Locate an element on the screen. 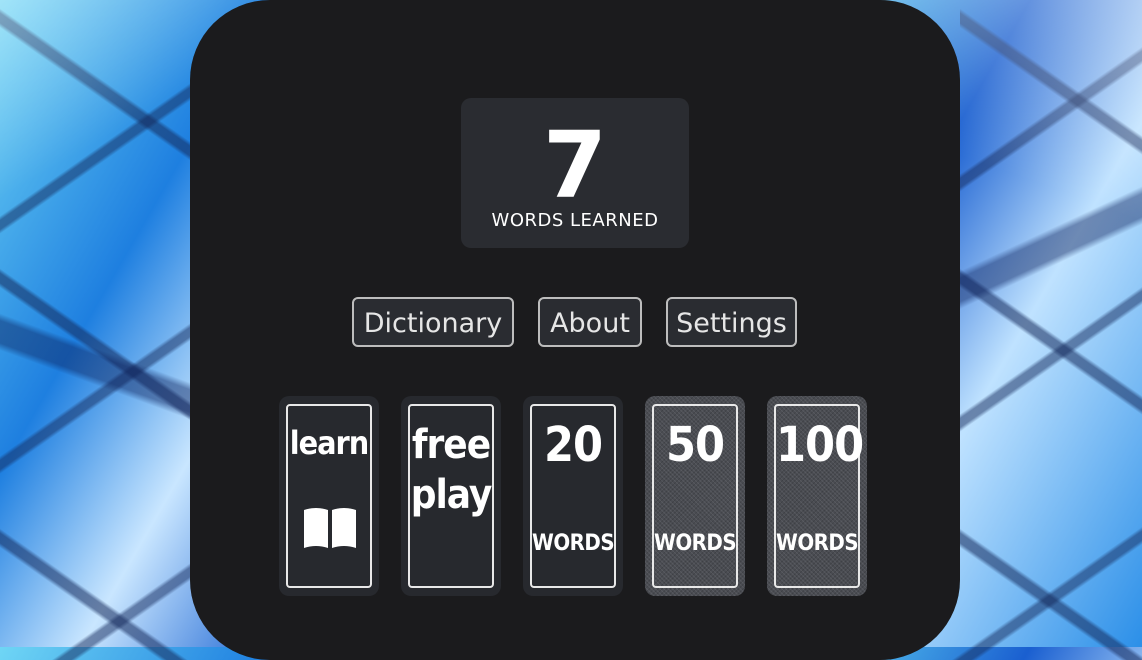 This screenshot has height=660, width=1142. 100-words-number: 100 is located at coordinates (820, 445).